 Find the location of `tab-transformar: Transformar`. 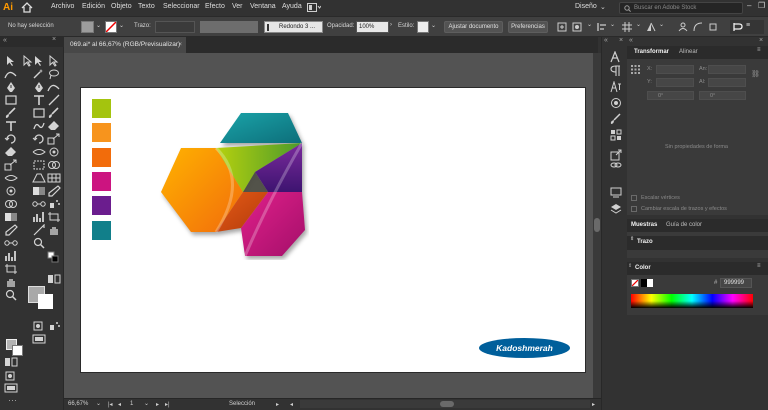

tab-transformar: Transformar is located at coordinates (651, 52).